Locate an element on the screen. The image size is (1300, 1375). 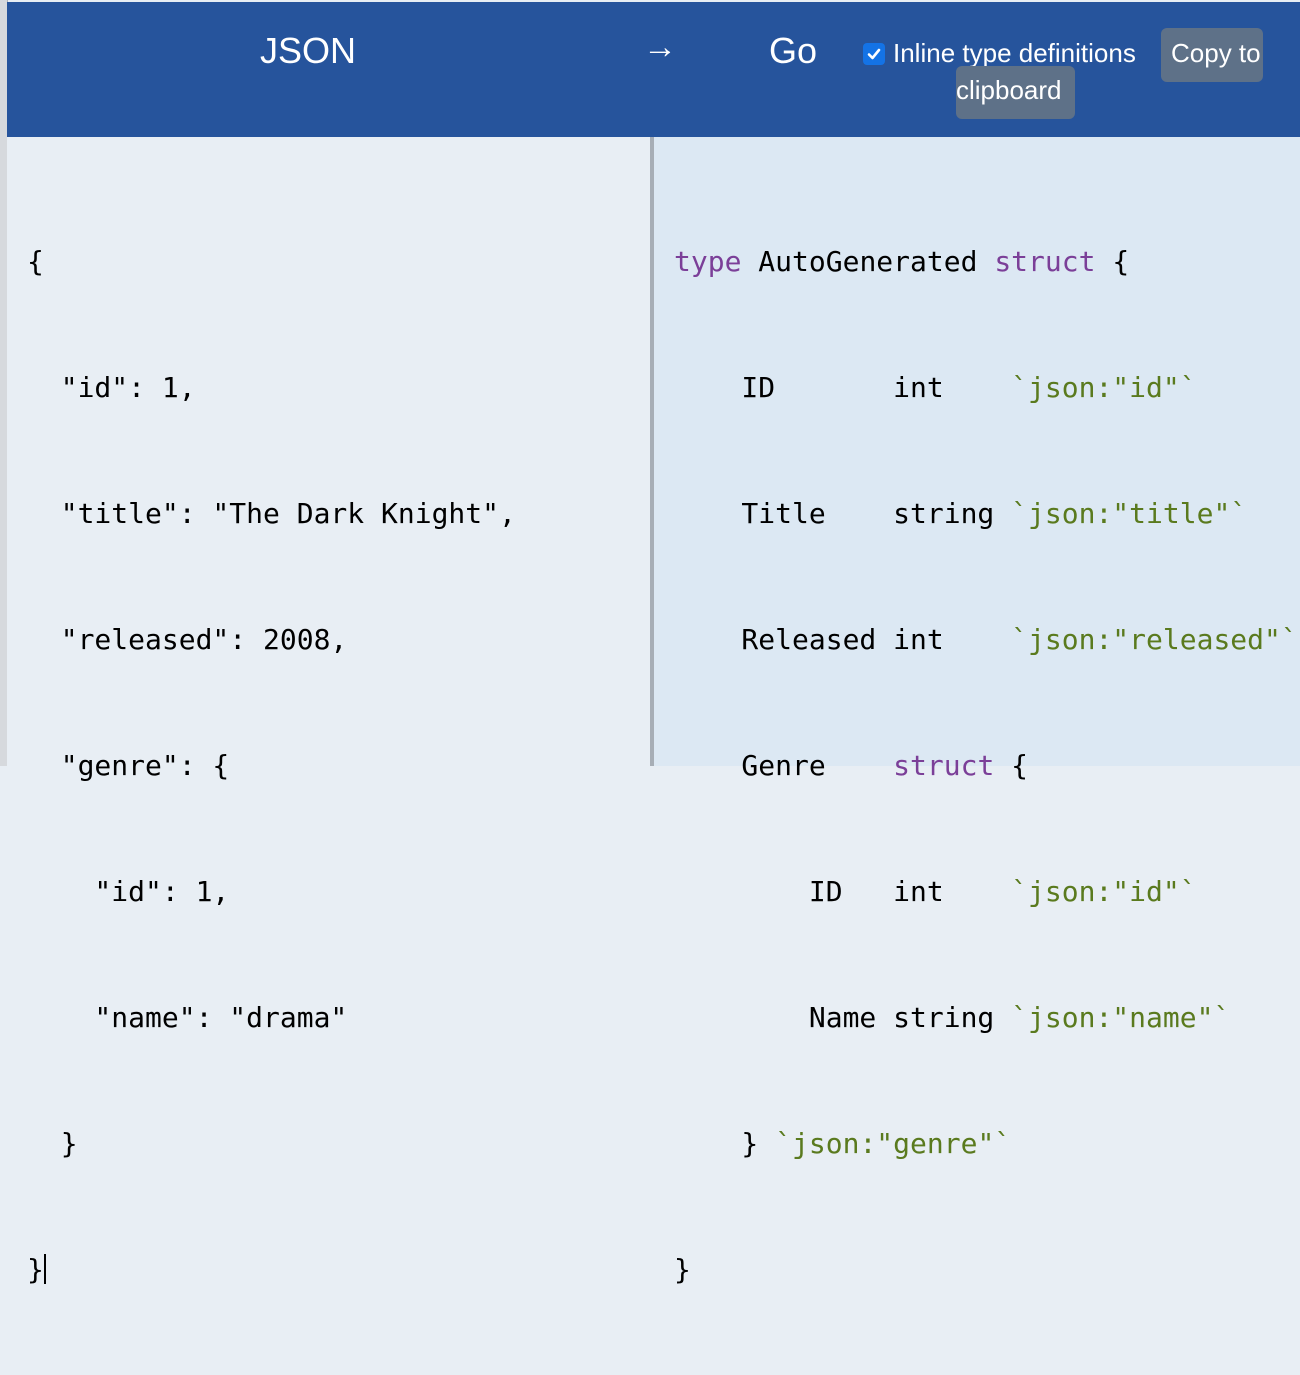
copy-button-label-line2: clipboard is located at coordinates (1009, 90).